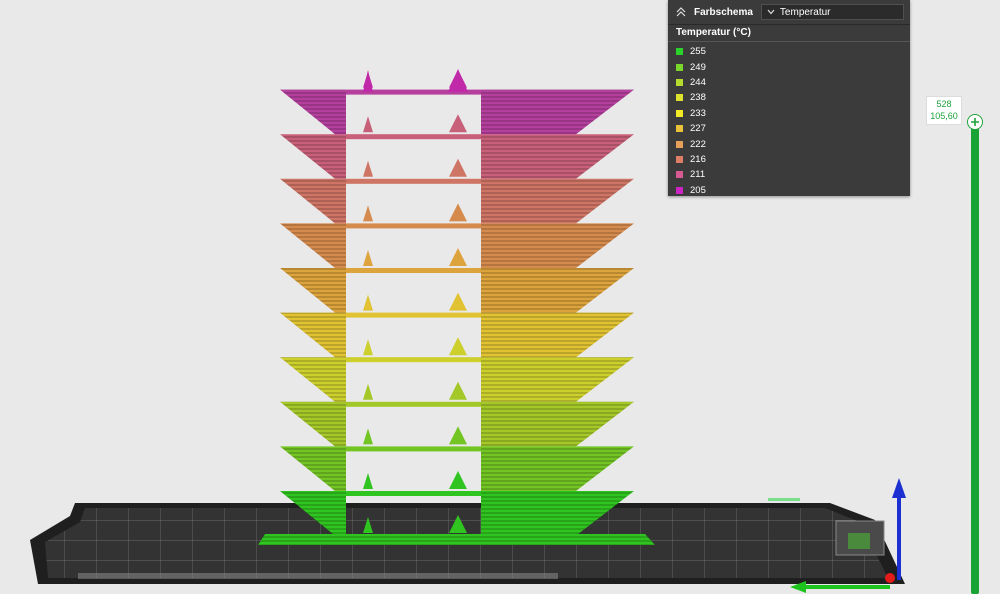 The height and width of the screenshot is (594, 1000). What do you see at coordinates (944, 116) in the screenshot?
I see `layer-height: 105,60` at bounding box center [944, 116].